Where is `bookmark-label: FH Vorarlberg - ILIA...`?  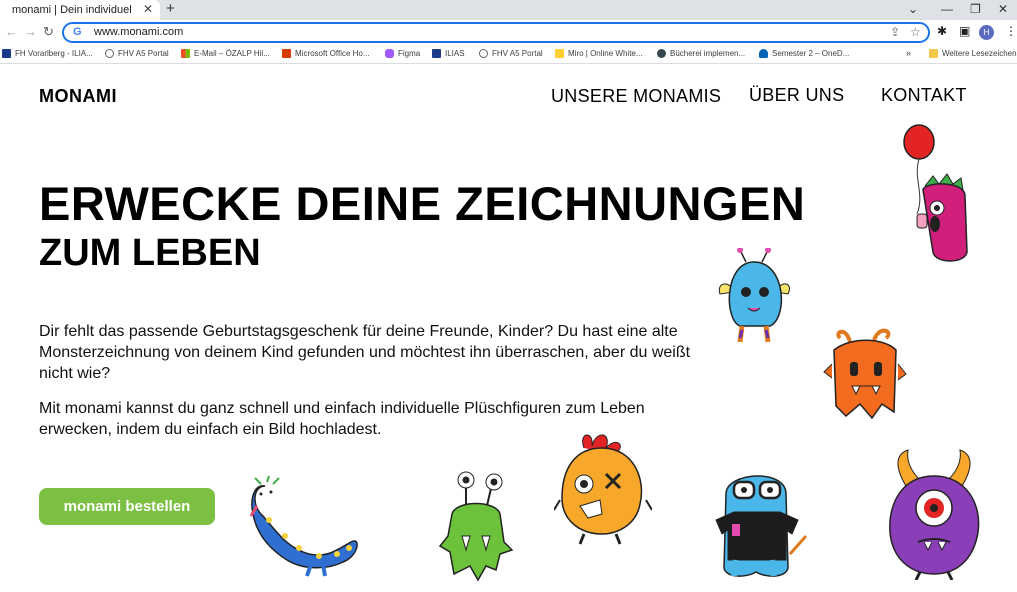
bookmark-label: FH Vorarlberg - ILIA... is located at coordinates (54, 53).